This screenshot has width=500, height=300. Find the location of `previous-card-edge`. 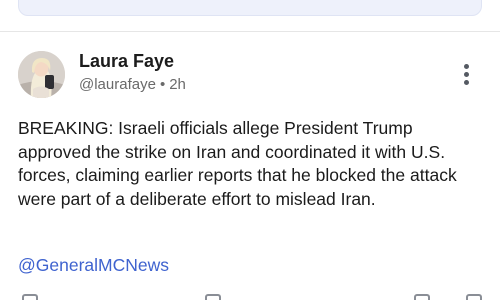

previous-card-edge is located at coordinates (250, 8).